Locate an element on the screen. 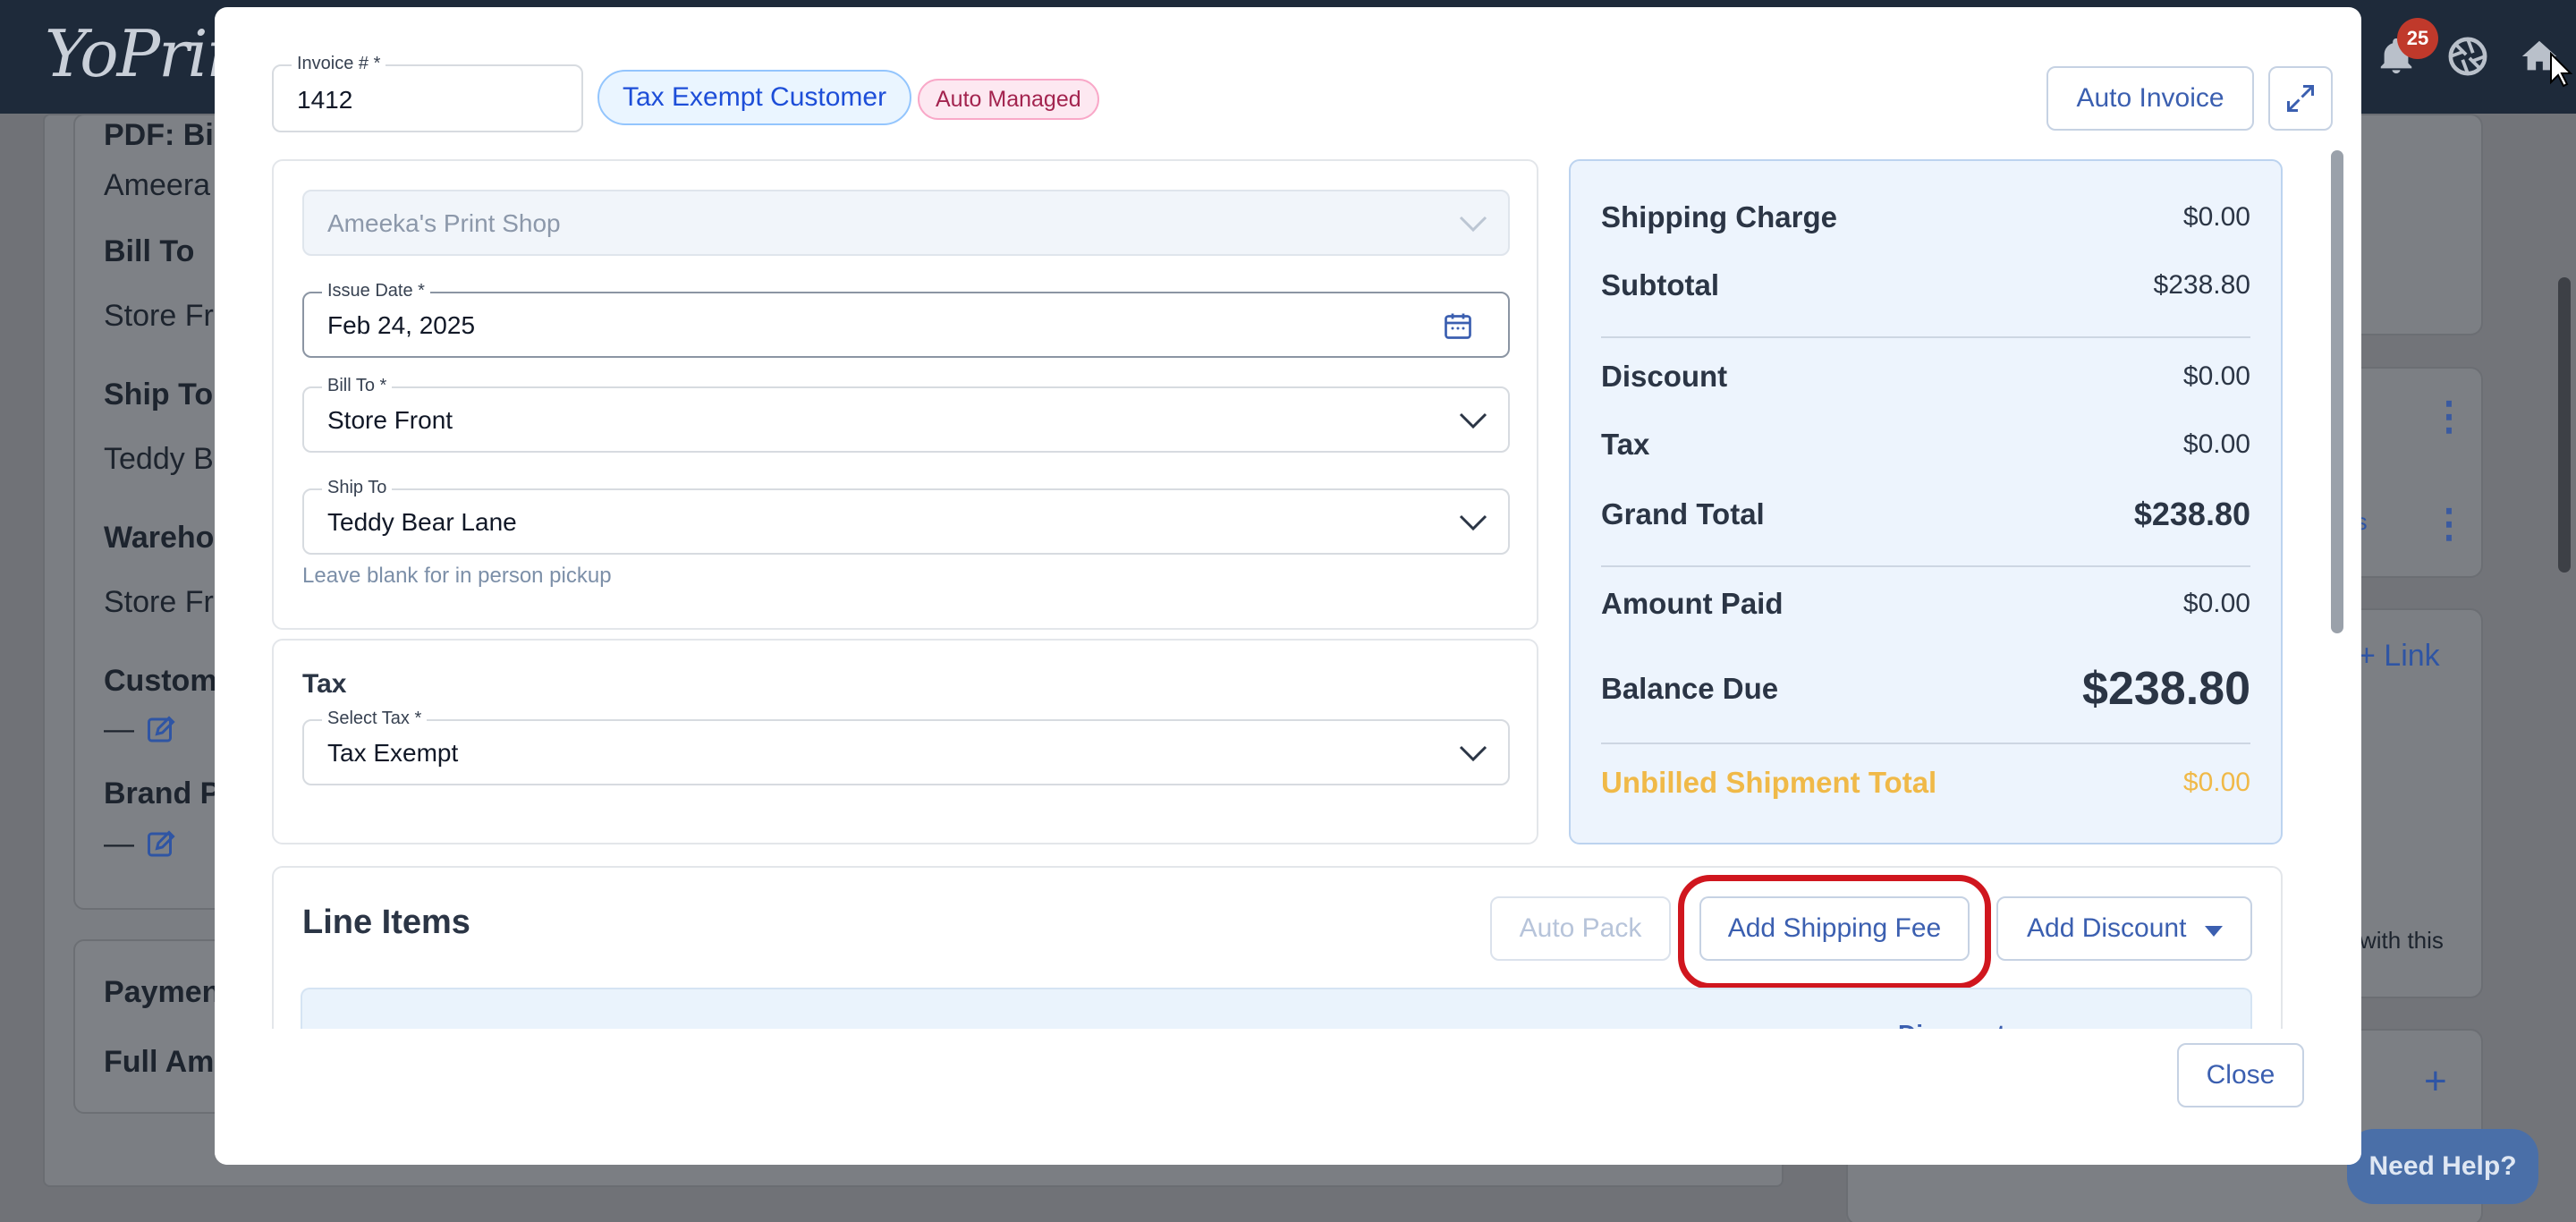 Image resolution: width=2576 pixels, height=1222 pixels. expand-icon is located at coordinates (2300, 98).